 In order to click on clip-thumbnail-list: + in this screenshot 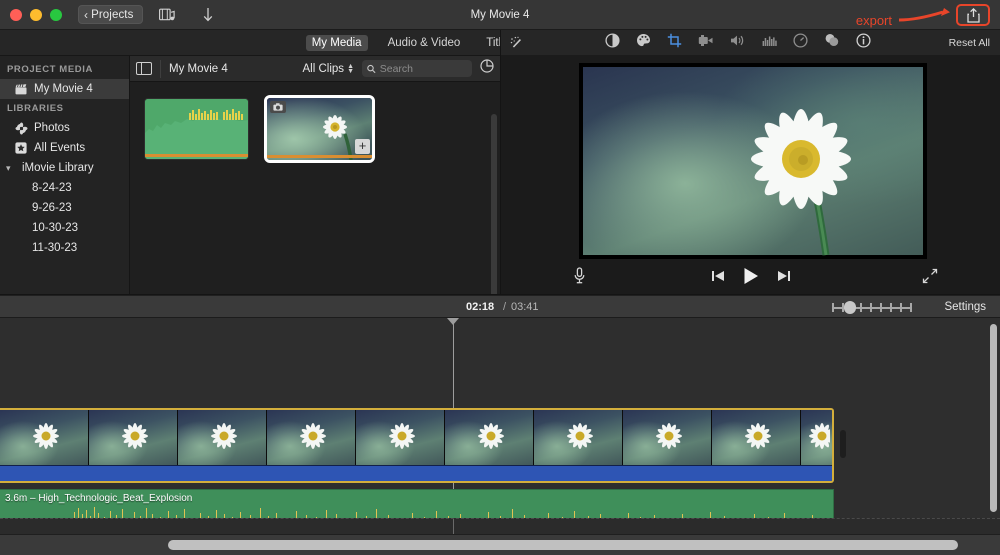, I will do `click(322, 129)`.